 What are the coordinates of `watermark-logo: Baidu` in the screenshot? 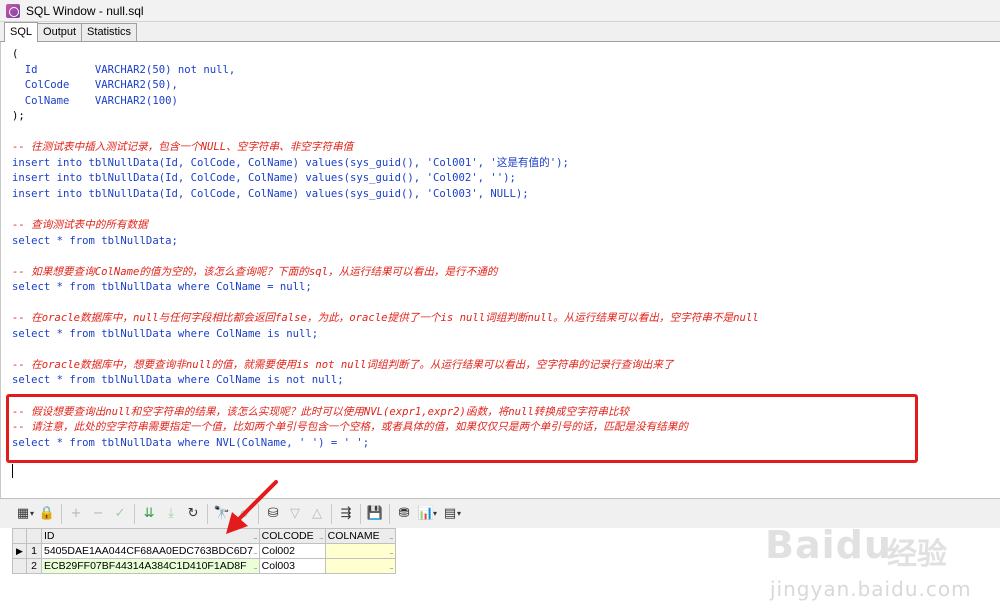 It's located at (828, 545).